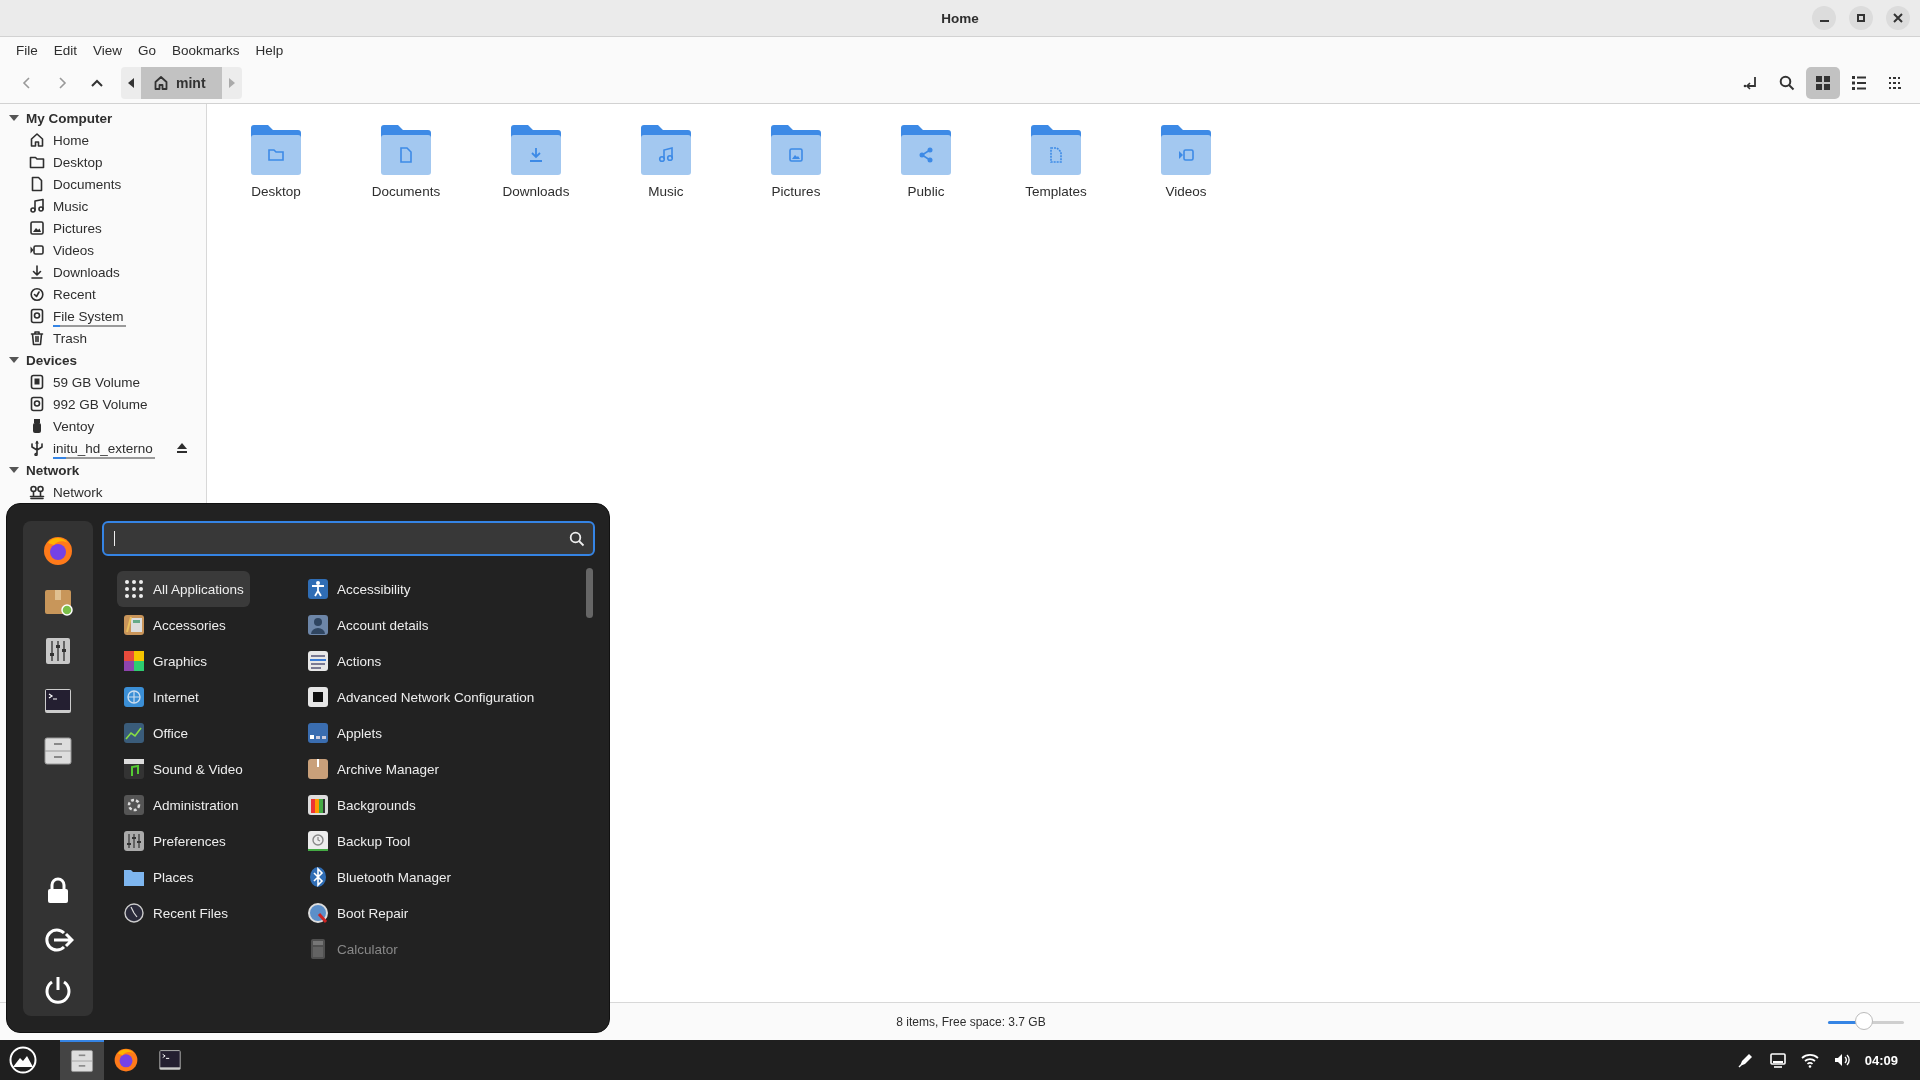  I want to click on view-button, so click(1823, 83).